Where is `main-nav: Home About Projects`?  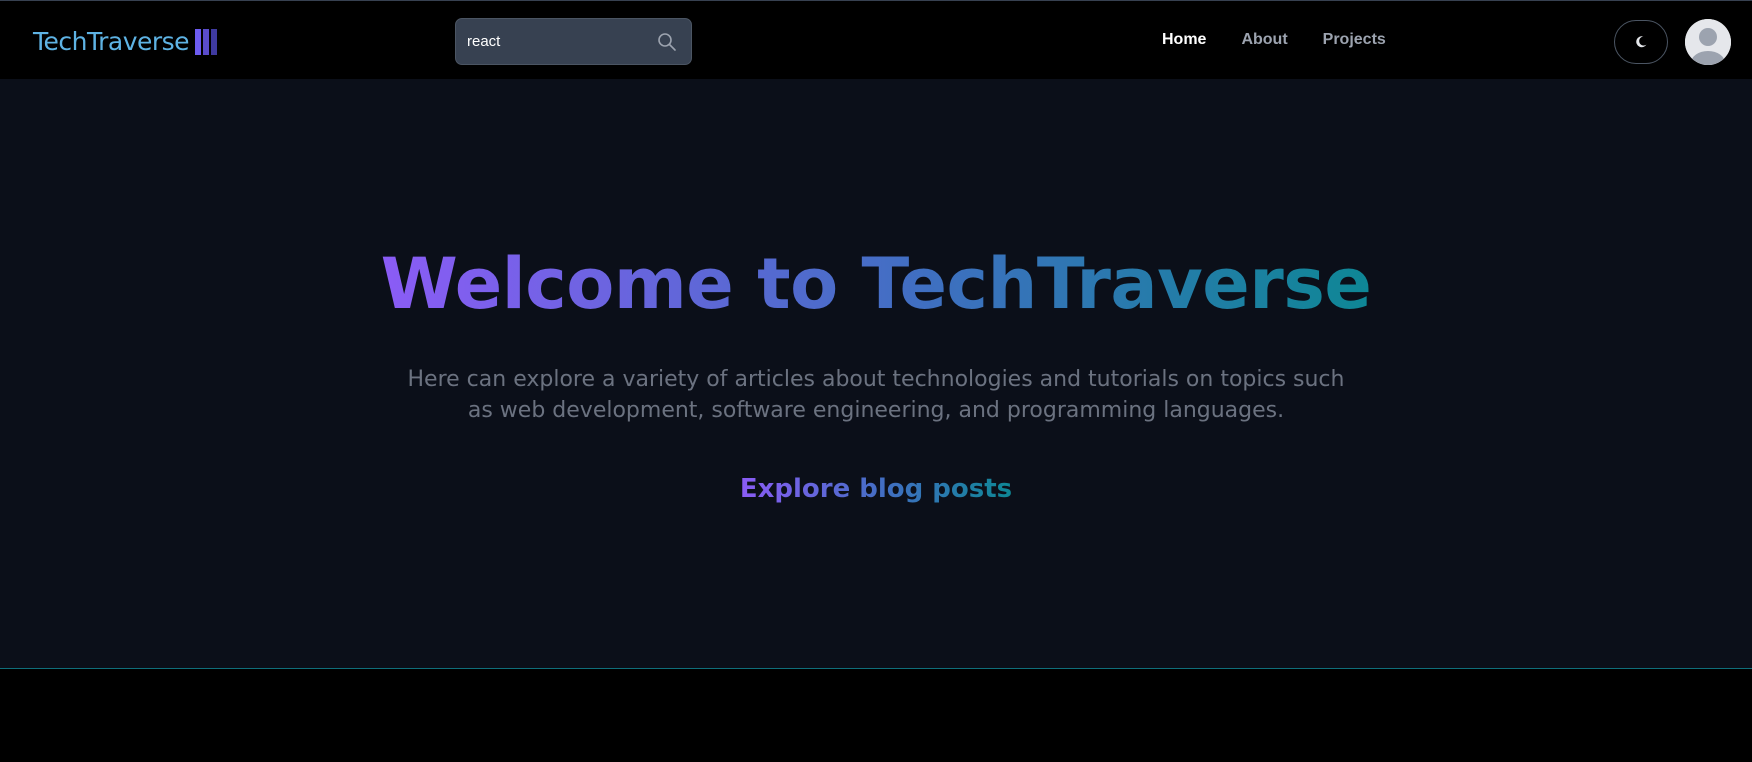
main-nav: Home About Projects is located at coordinates (1274, 40).